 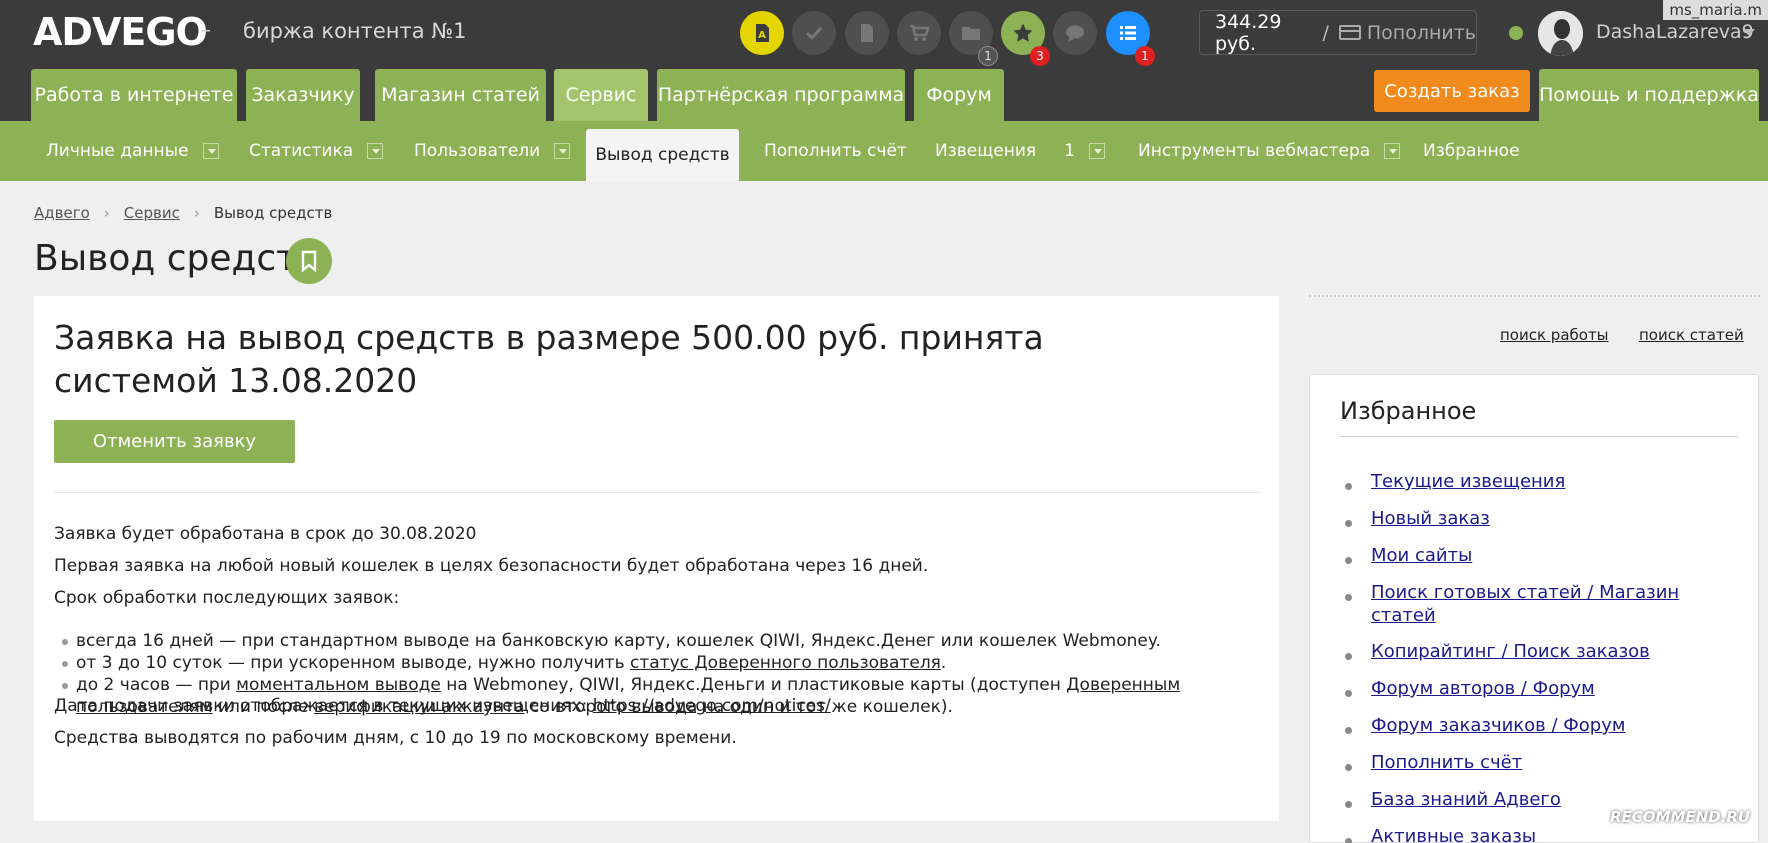 I want to click on star-badge: 3, so click(x=1040, y=56).